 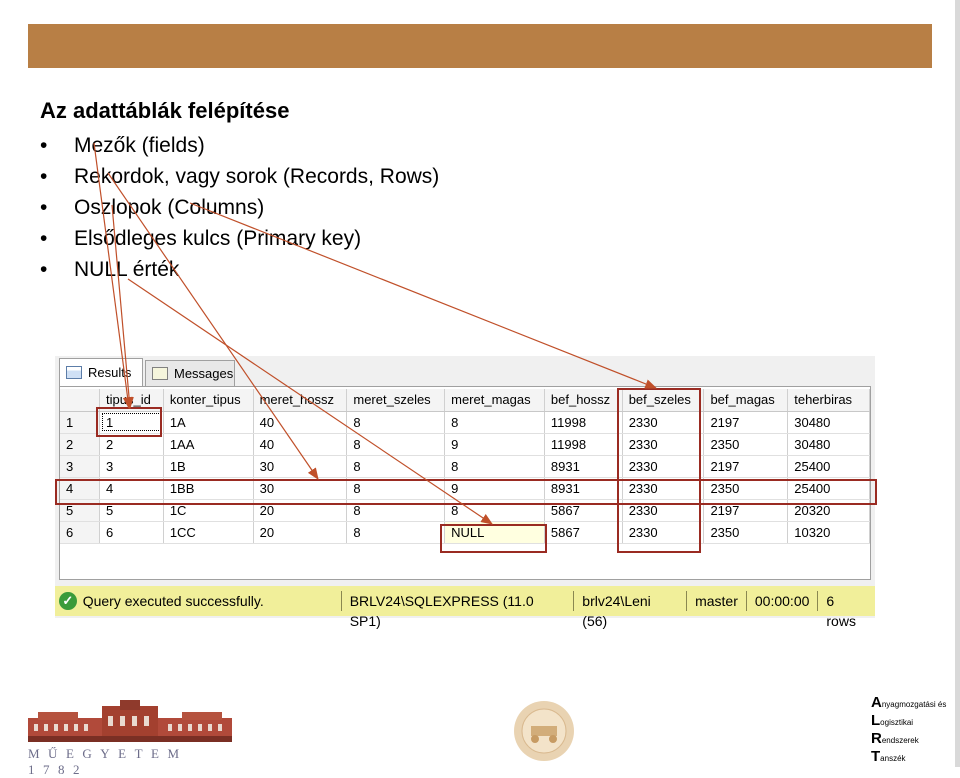 I want to click on arrow-null, so click(x=310, y=401).